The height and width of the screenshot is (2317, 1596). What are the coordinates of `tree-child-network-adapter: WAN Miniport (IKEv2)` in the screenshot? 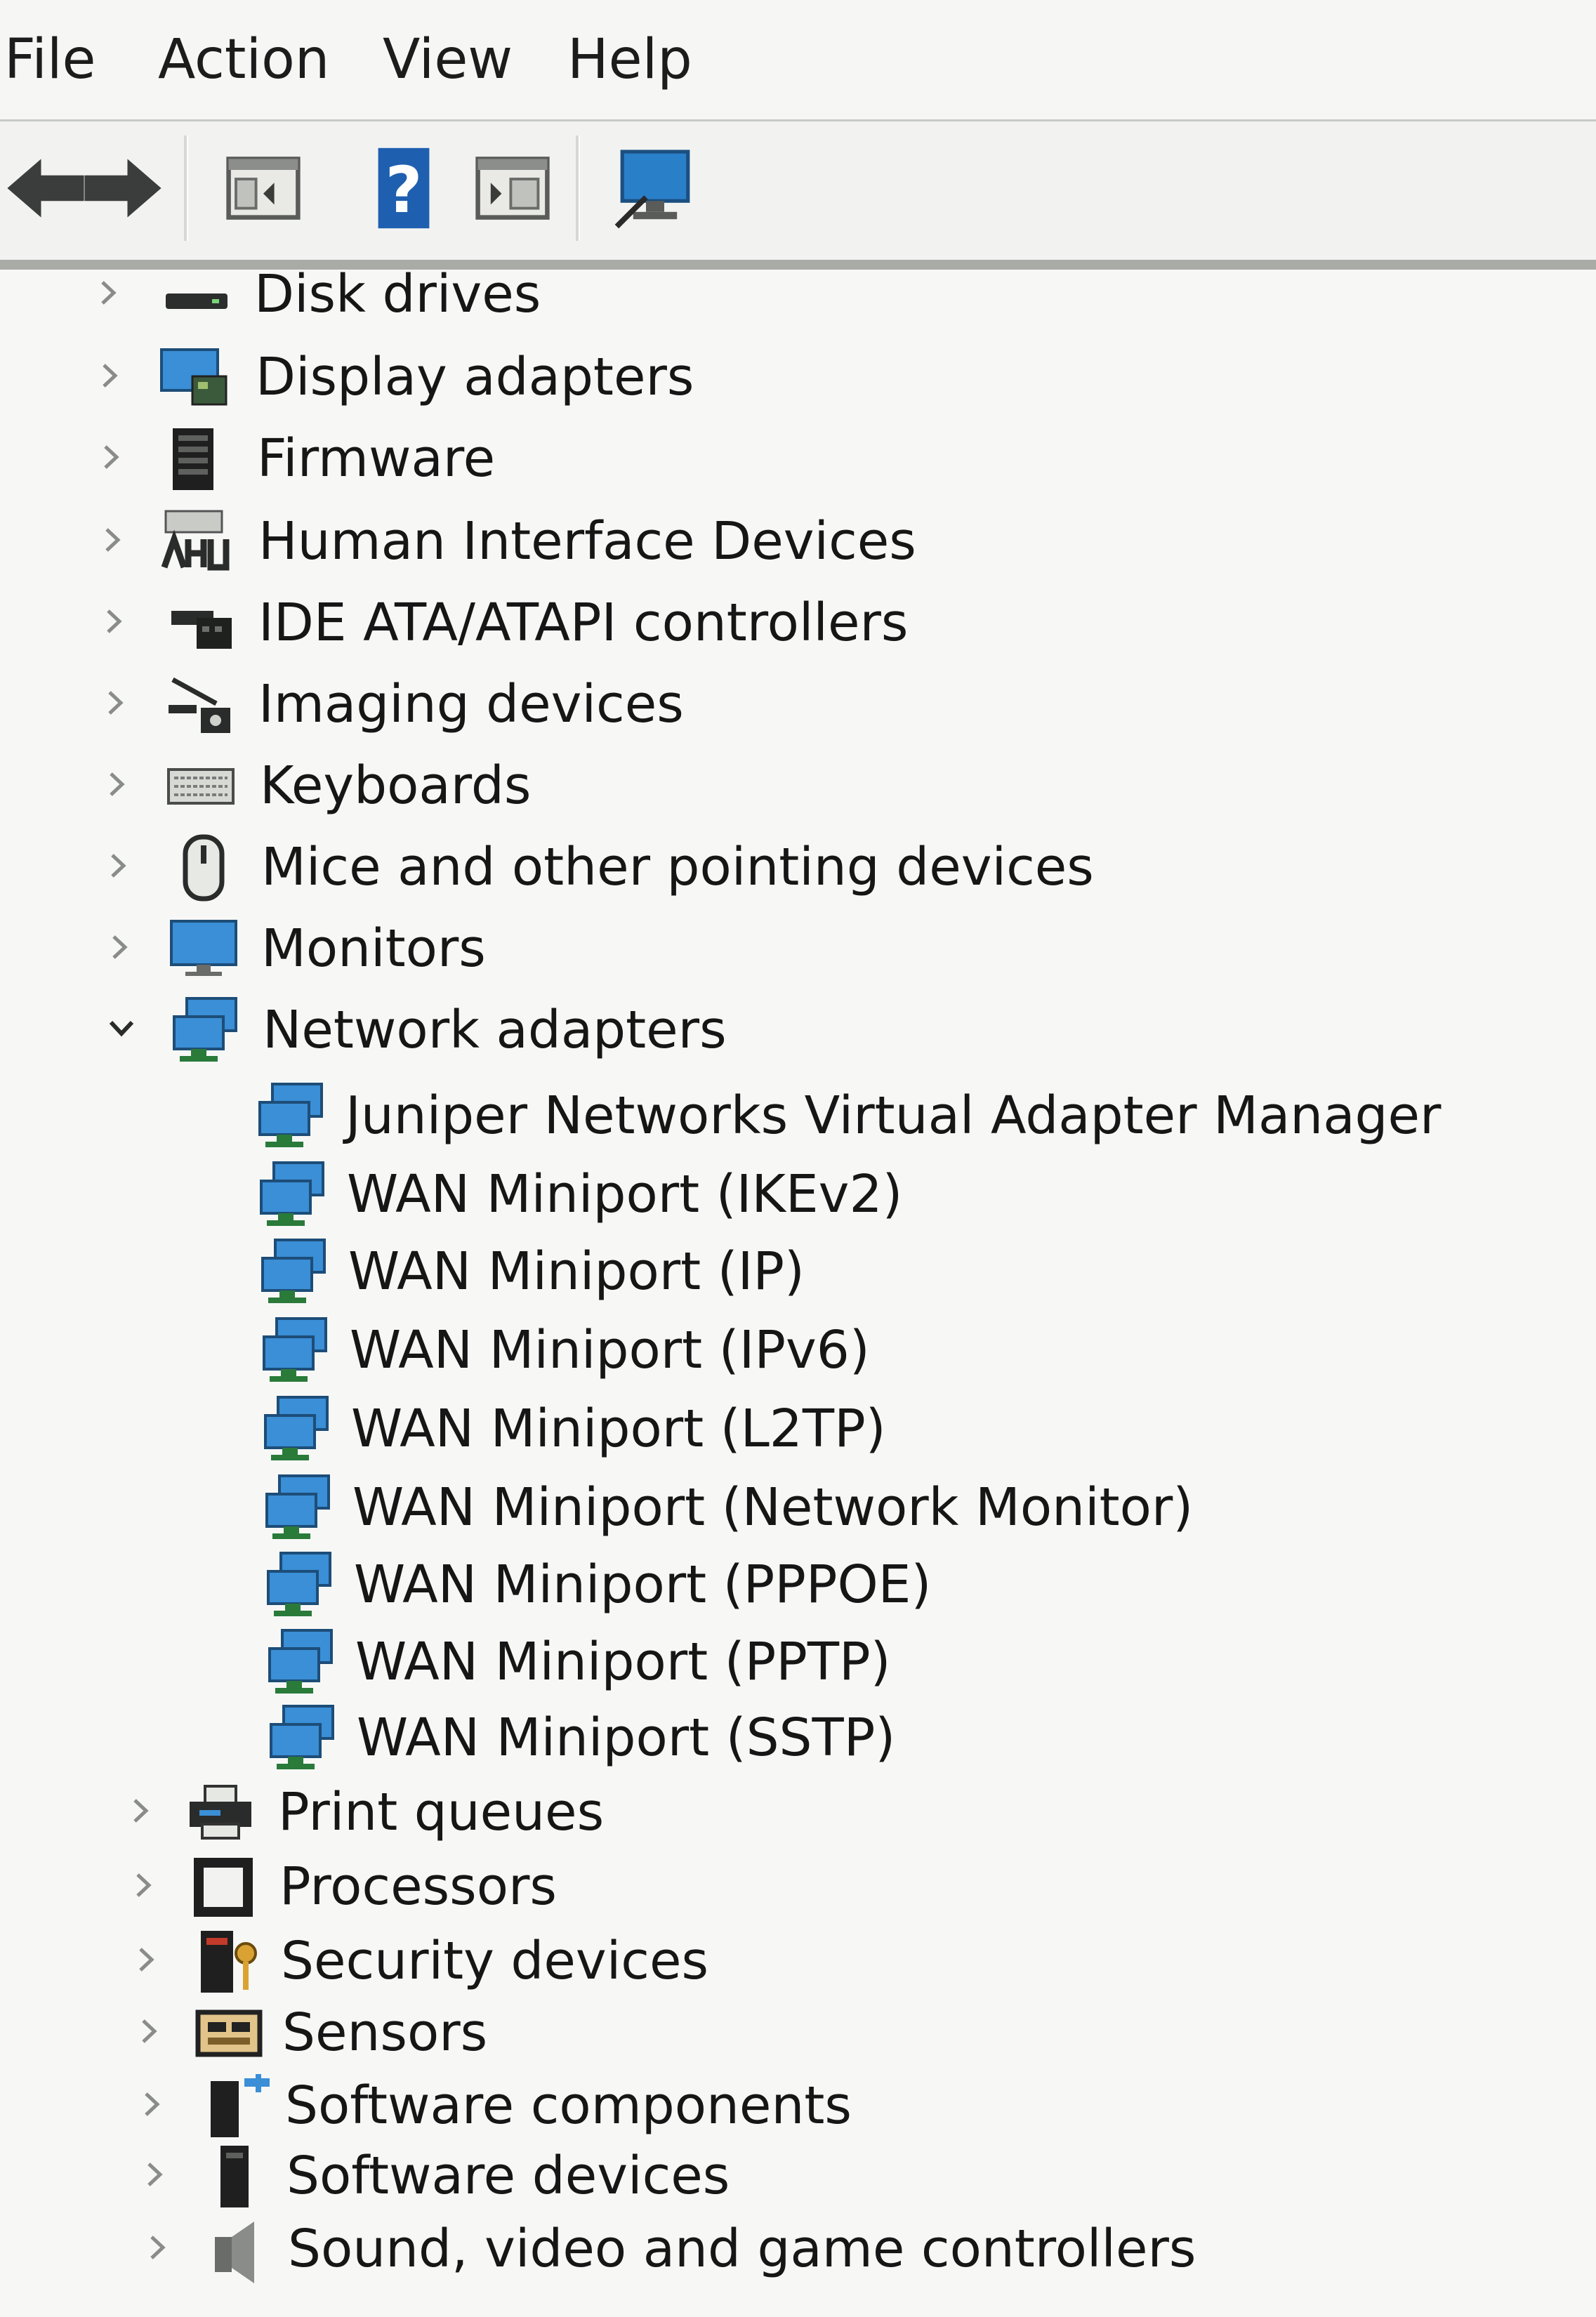 It's located at (798, 1195).